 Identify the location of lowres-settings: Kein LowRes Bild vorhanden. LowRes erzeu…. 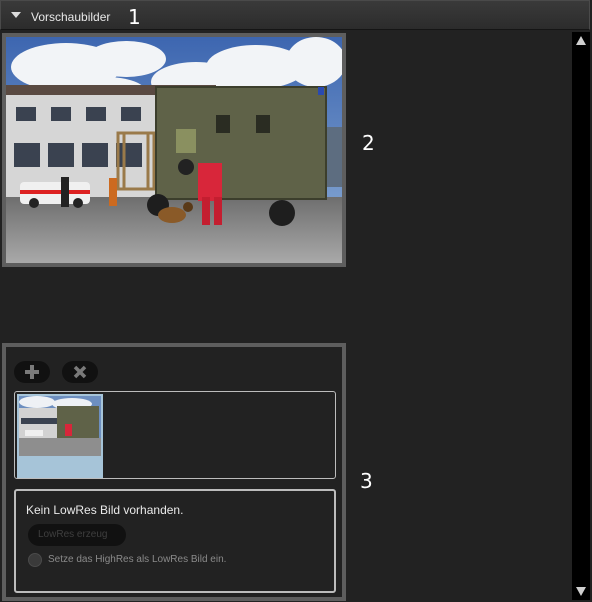
(175, 541).